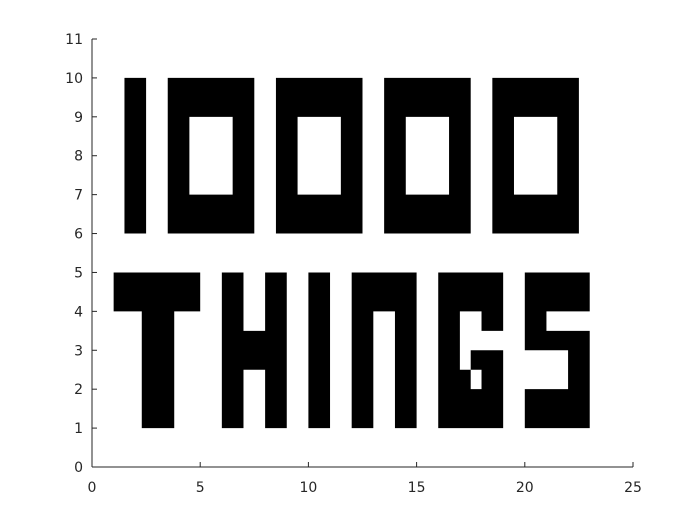 The image size is (700, 525). What do you see at coordinates (471, 350) in the screenshot?
I see `glyph-G` at bounding box center [471, 350].